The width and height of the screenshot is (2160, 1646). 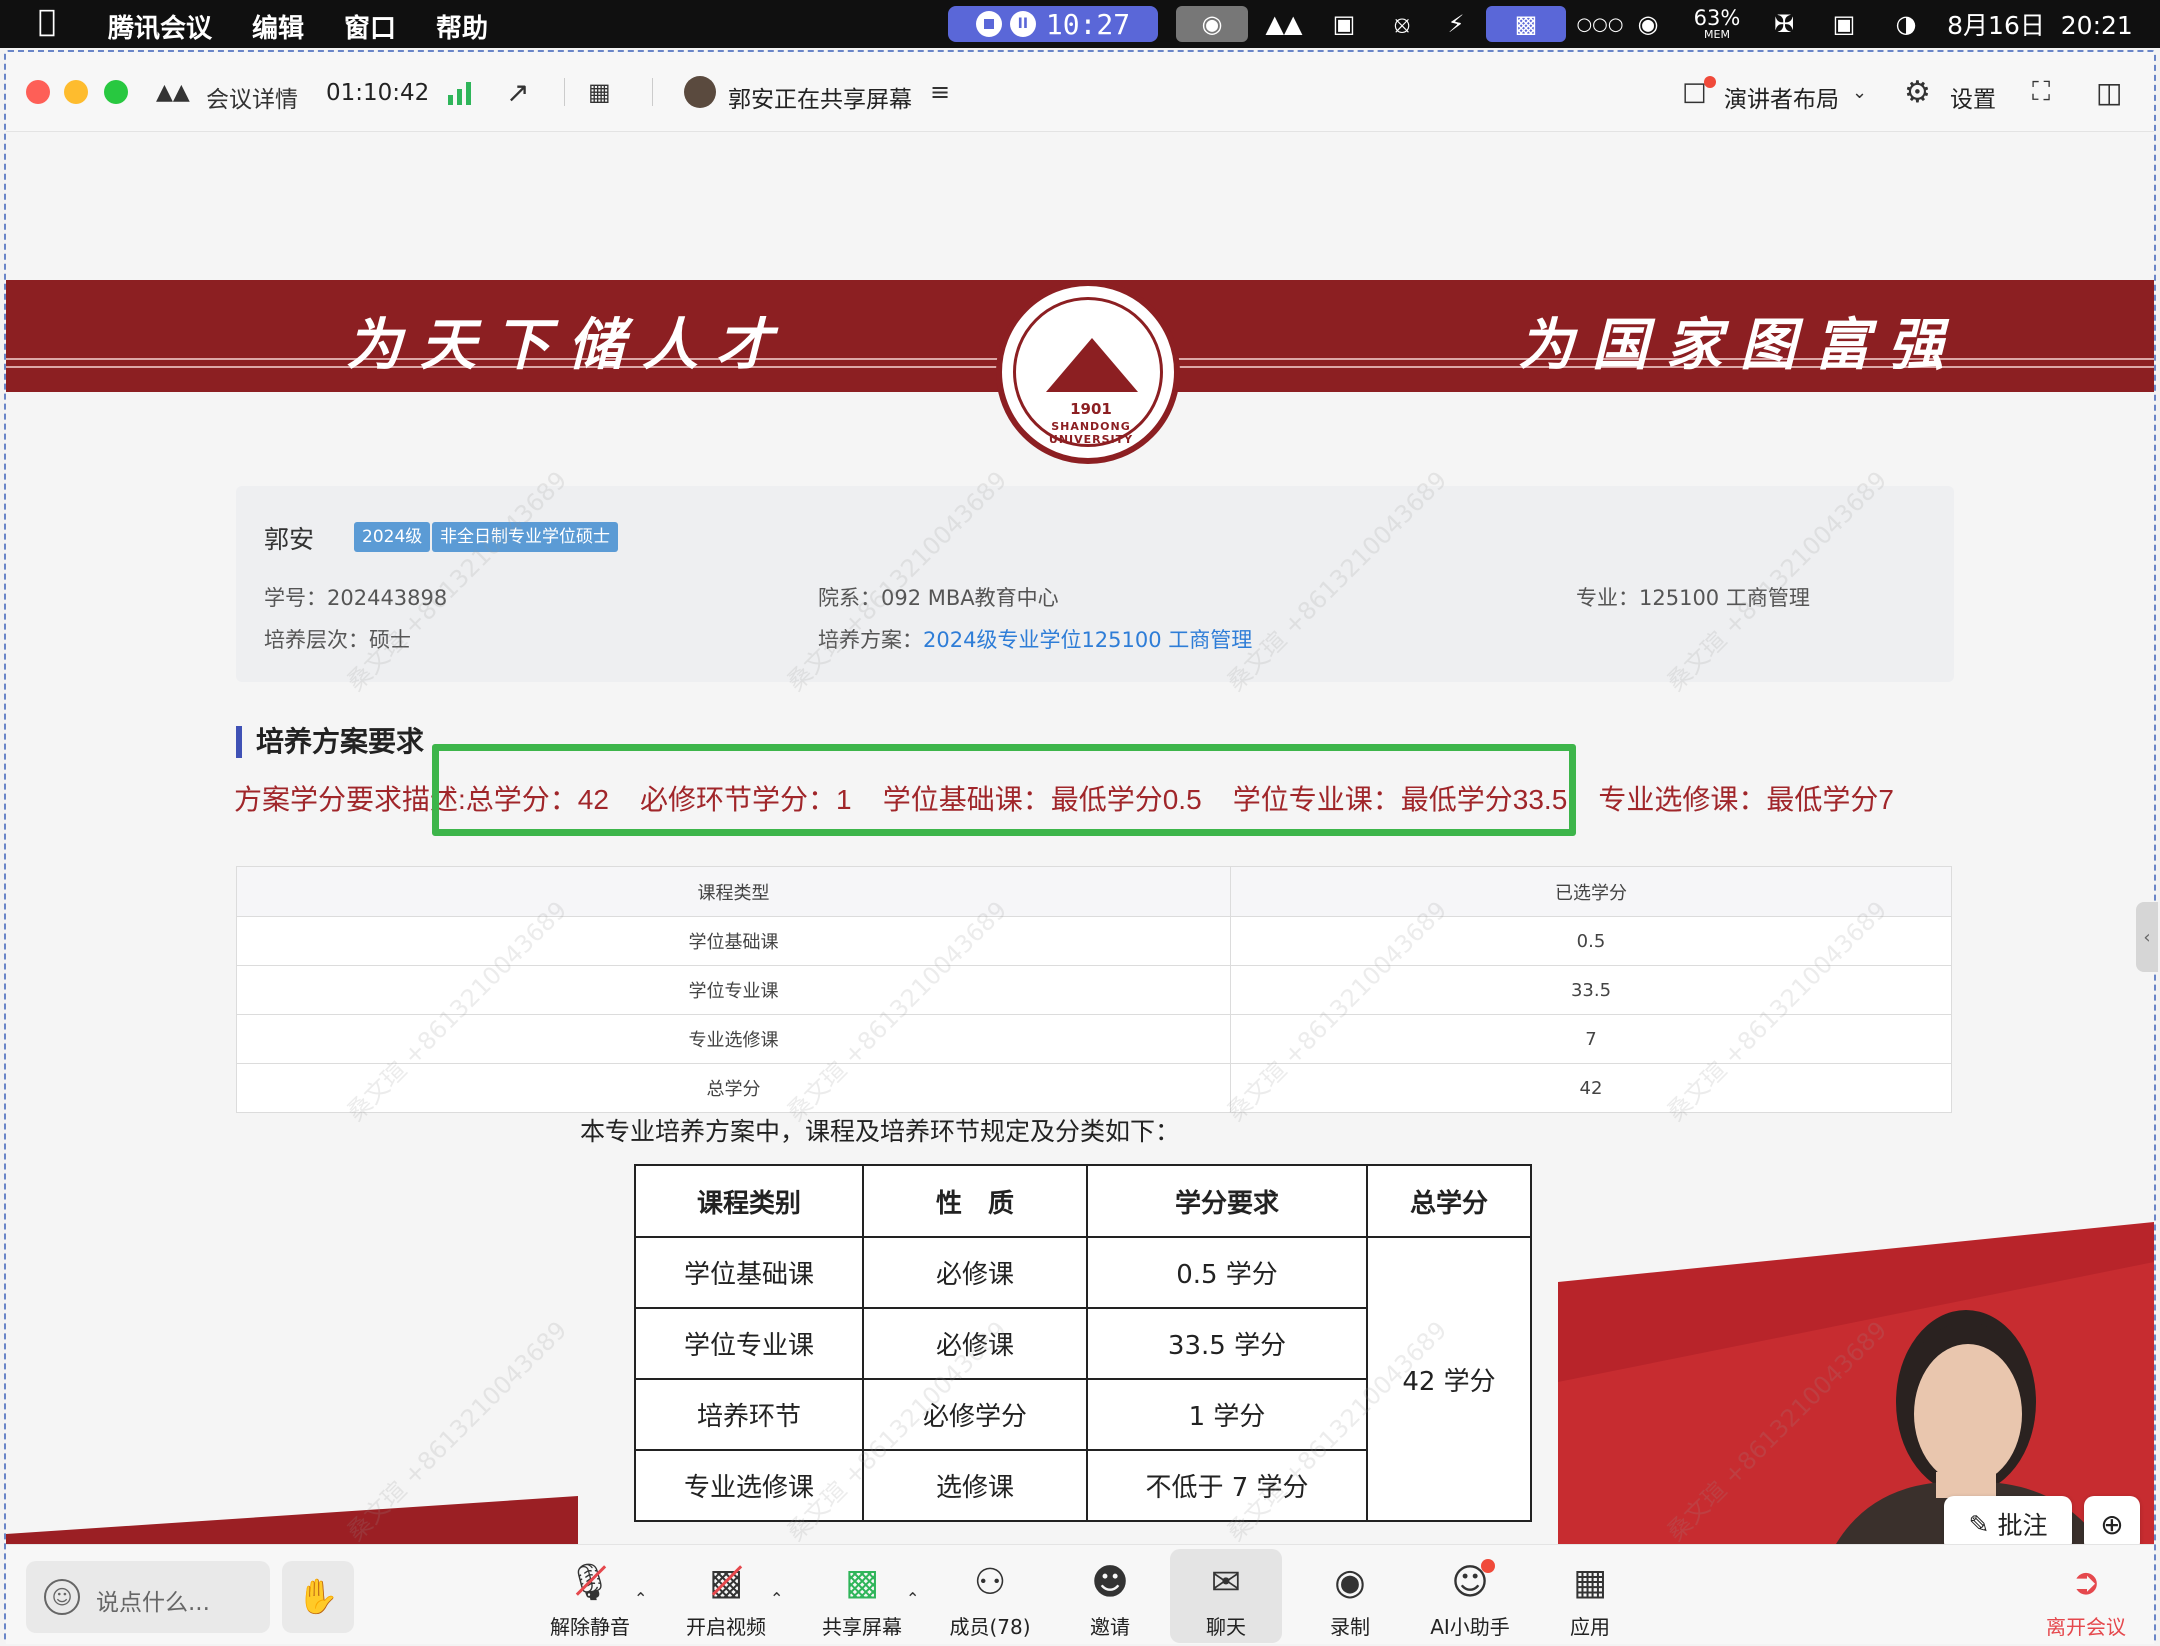 I want to click on record-label: 录制, so click(x=1350, y=1627).